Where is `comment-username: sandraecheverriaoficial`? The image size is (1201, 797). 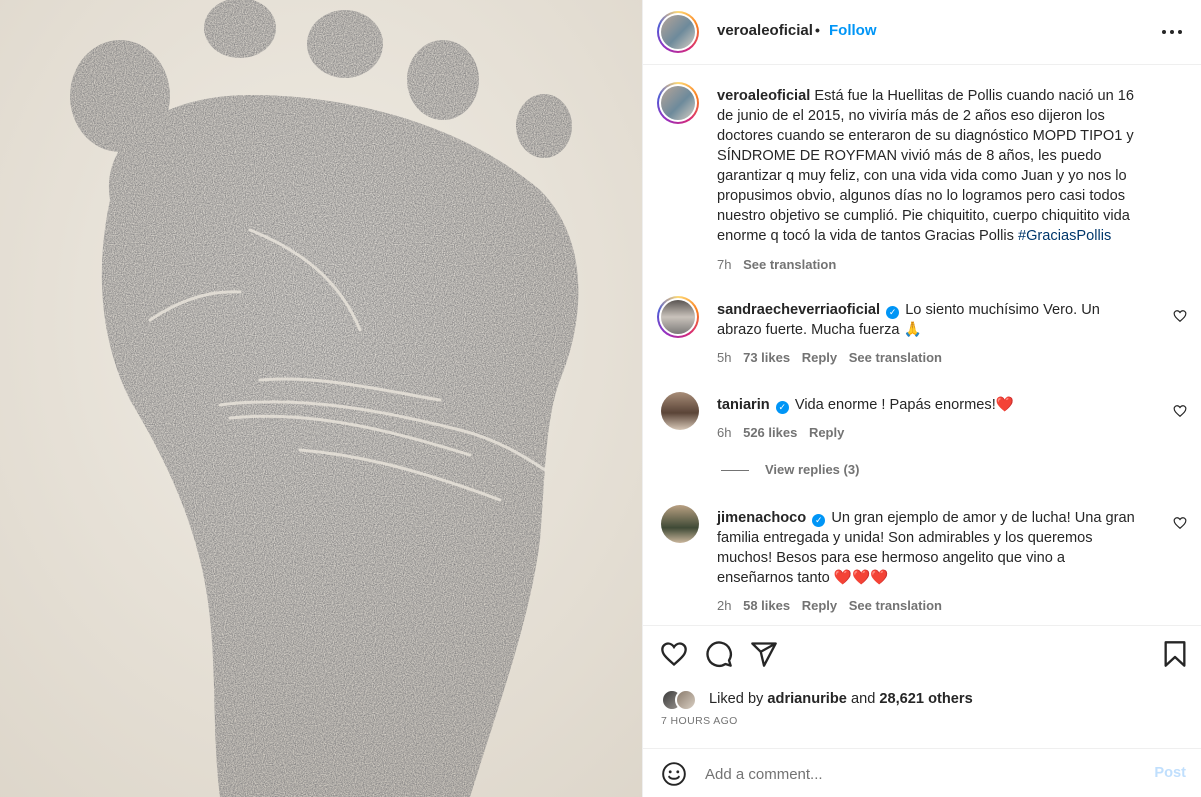
comment-username: sandraecheverriaoficial is located at coordinates (798, 310).